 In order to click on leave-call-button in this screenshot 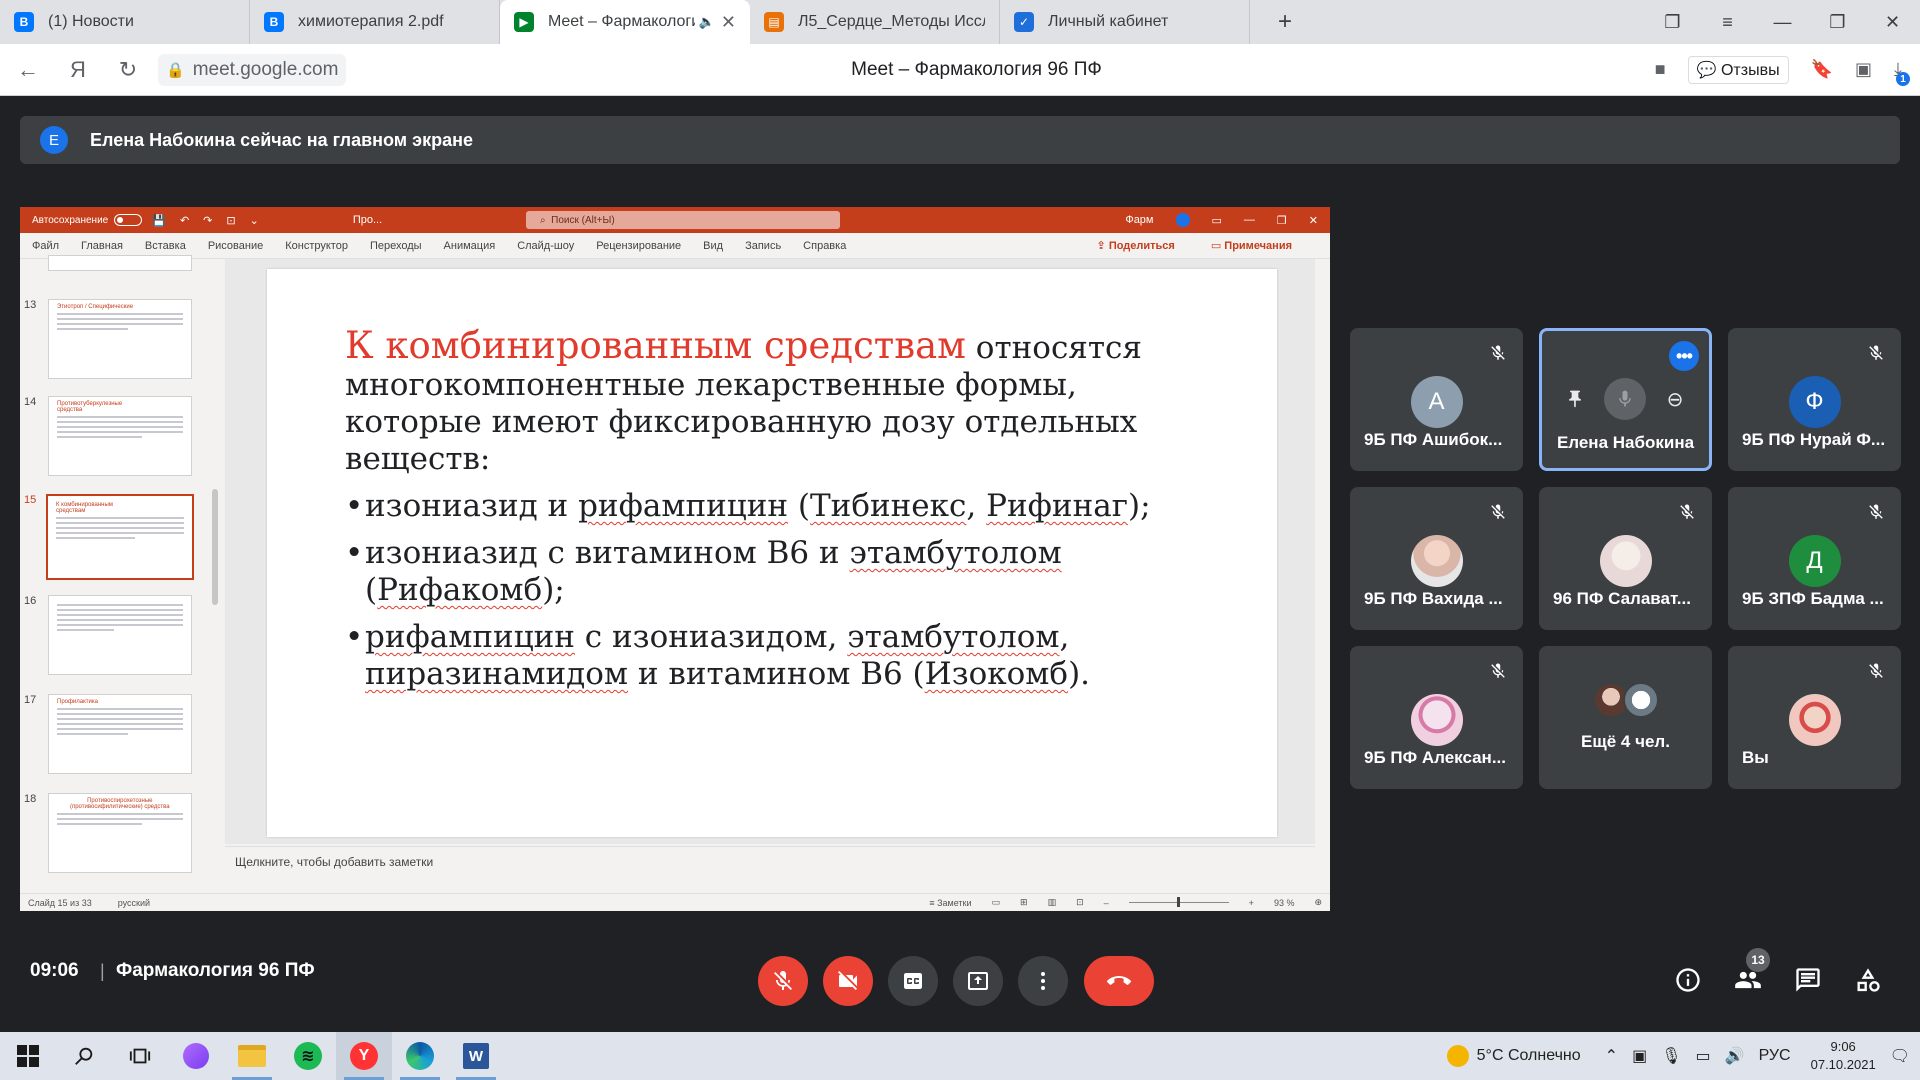, I will do `click(1119, 981)`.